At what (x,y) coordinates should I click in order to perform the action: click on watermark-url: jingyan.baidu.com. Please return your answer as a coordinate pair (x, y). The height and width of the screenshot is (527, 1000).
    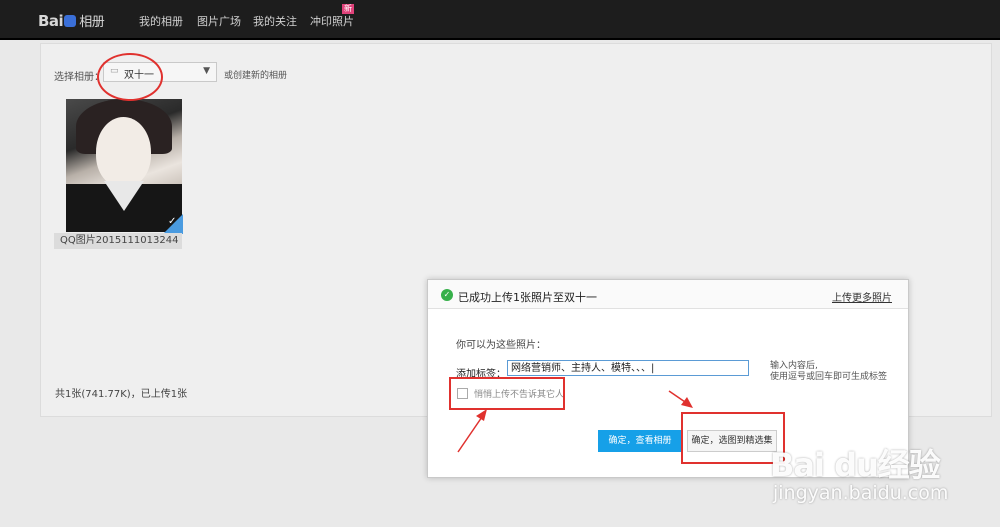
    Looking at the image, I should click on (861, 493).